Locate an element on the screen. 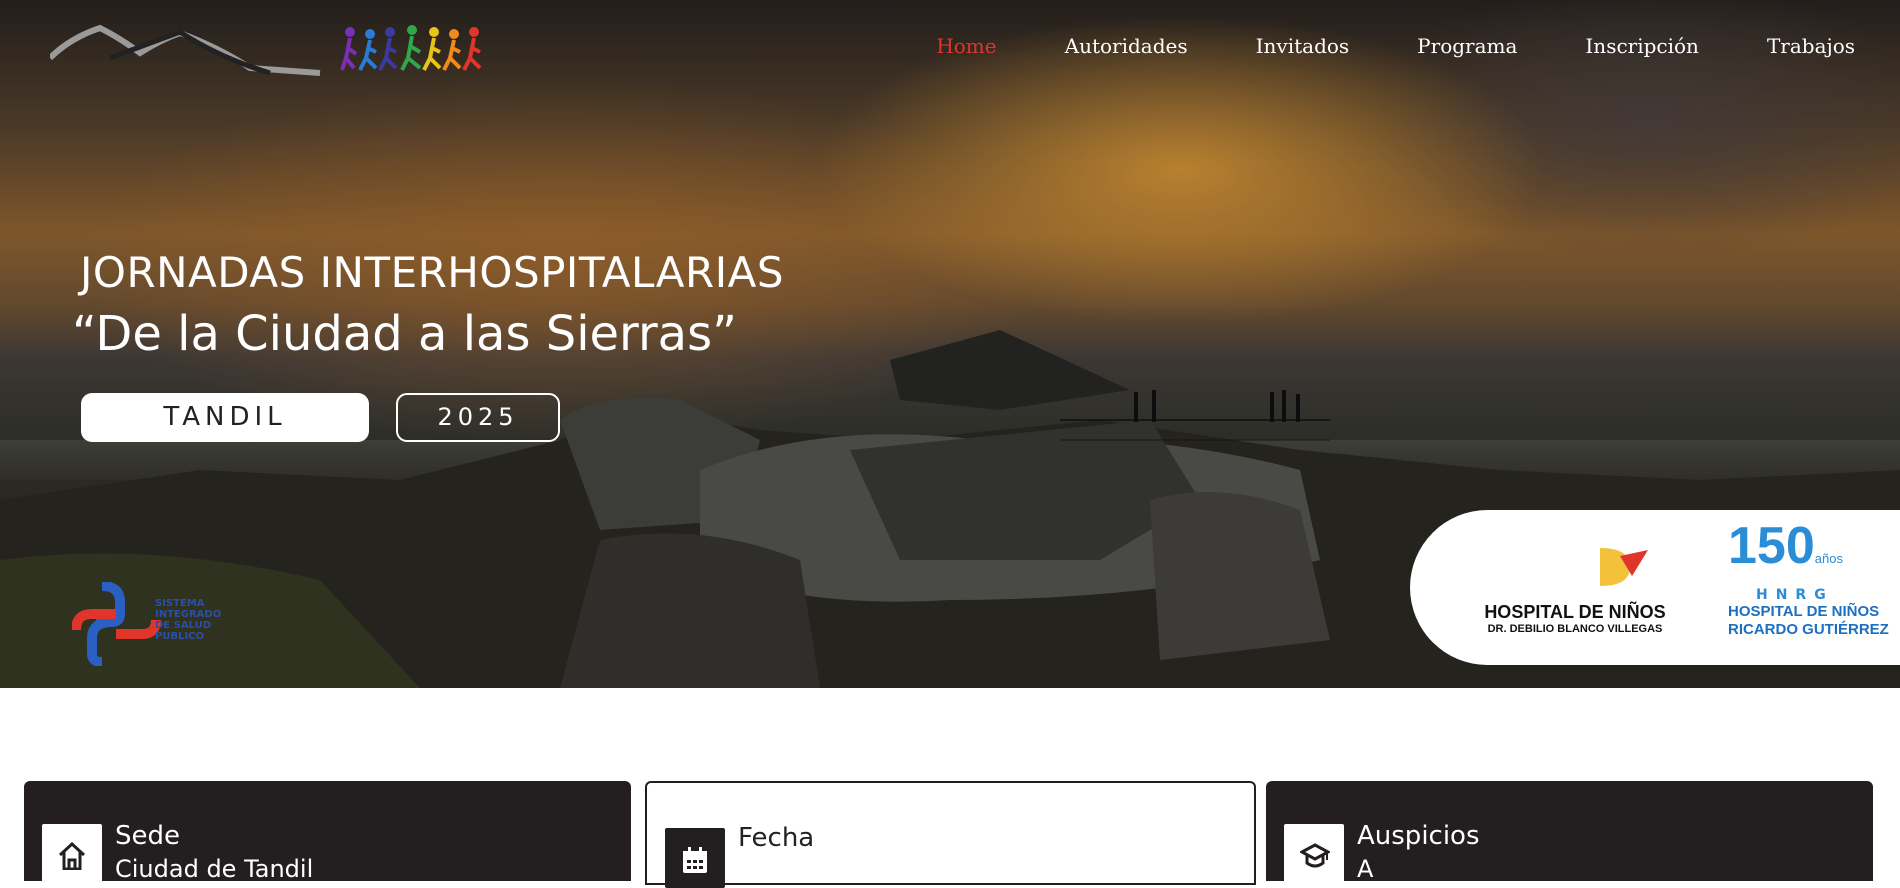  info-card-sede: Sede Ciudad de Tandil is located at coordinates (327, 832).